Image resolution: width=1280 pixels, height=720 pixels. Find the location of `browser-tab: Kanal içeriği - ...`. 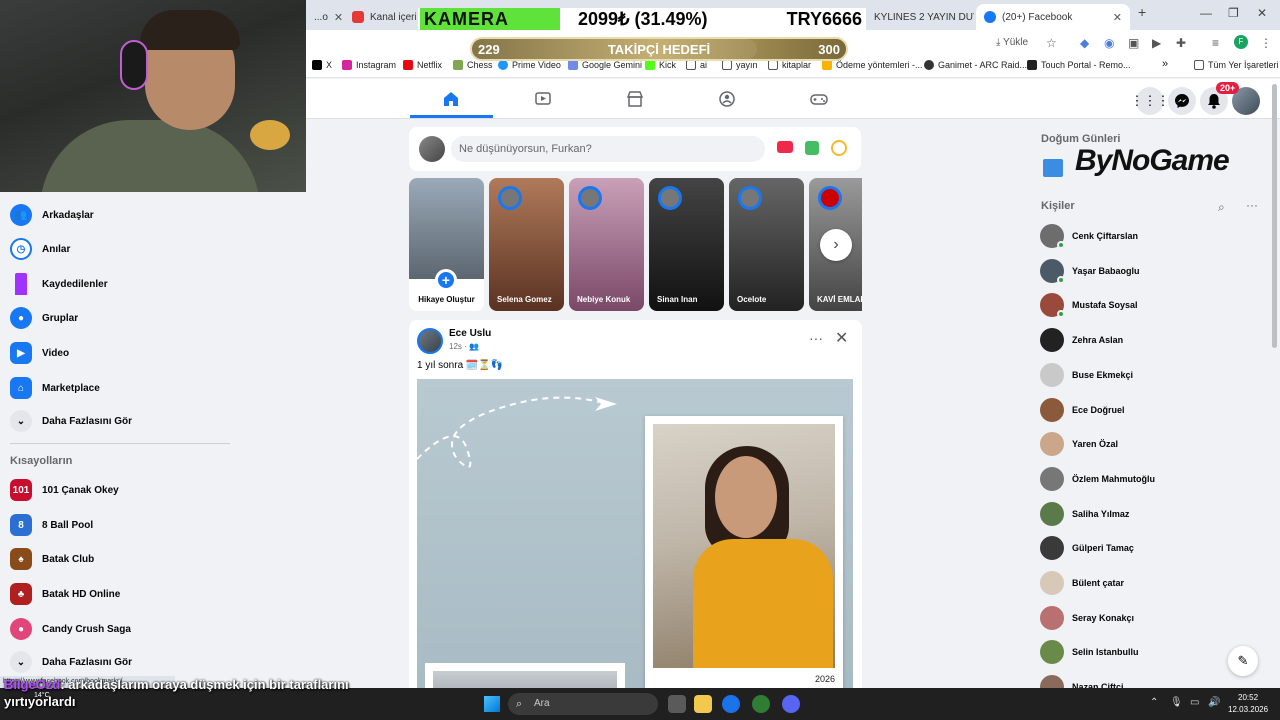

browser-tab: Kanal içeriği - ... is located at coordinates (380, 17).